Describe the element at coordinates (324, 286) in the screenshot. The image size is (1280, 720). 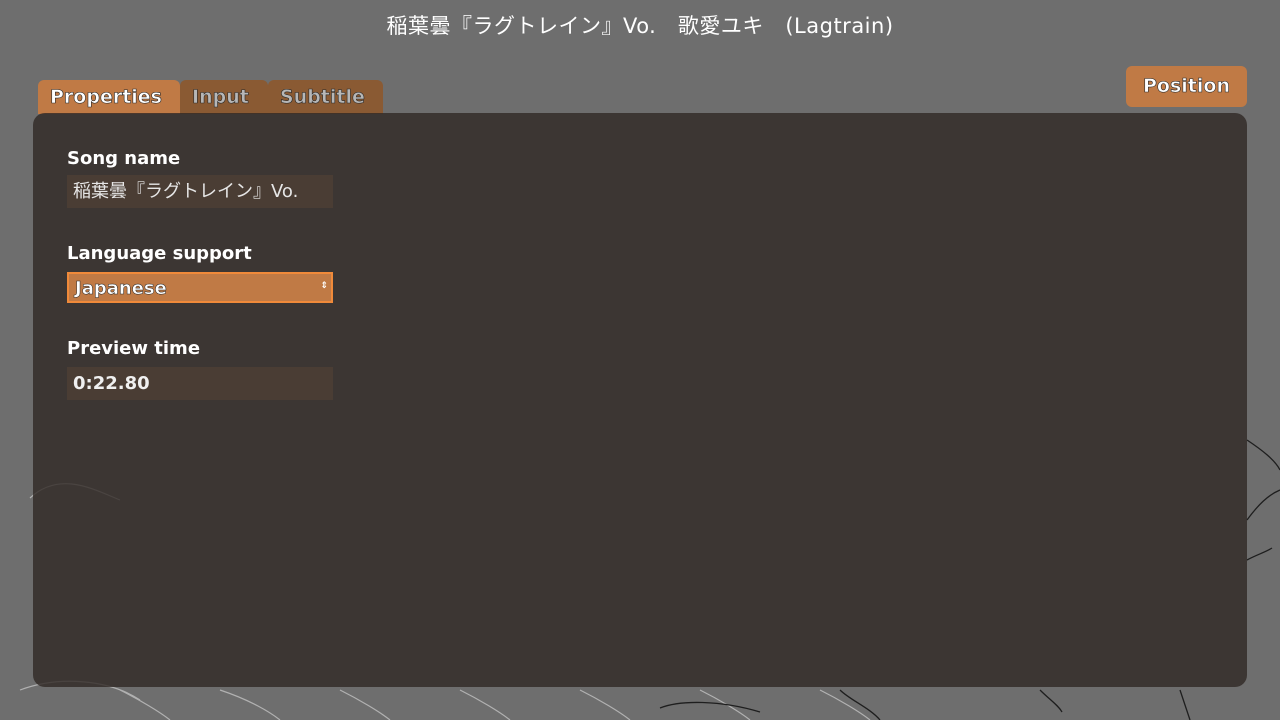
I see `updown-arrows-icon: ⇕` at that location.